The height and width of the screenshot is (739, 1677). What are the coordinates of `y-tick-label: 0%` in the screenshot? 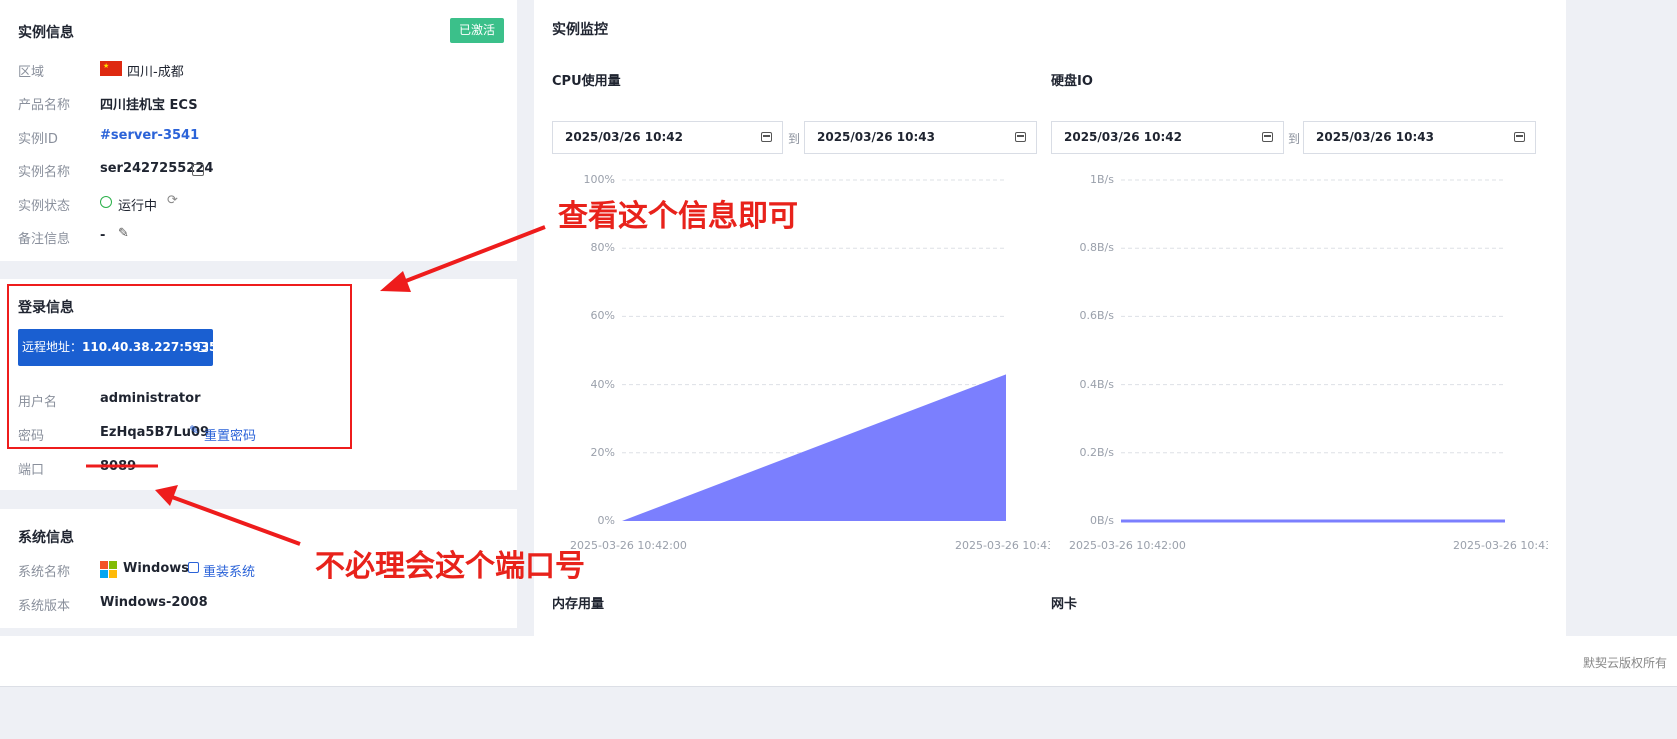 It's located at (606, 520).